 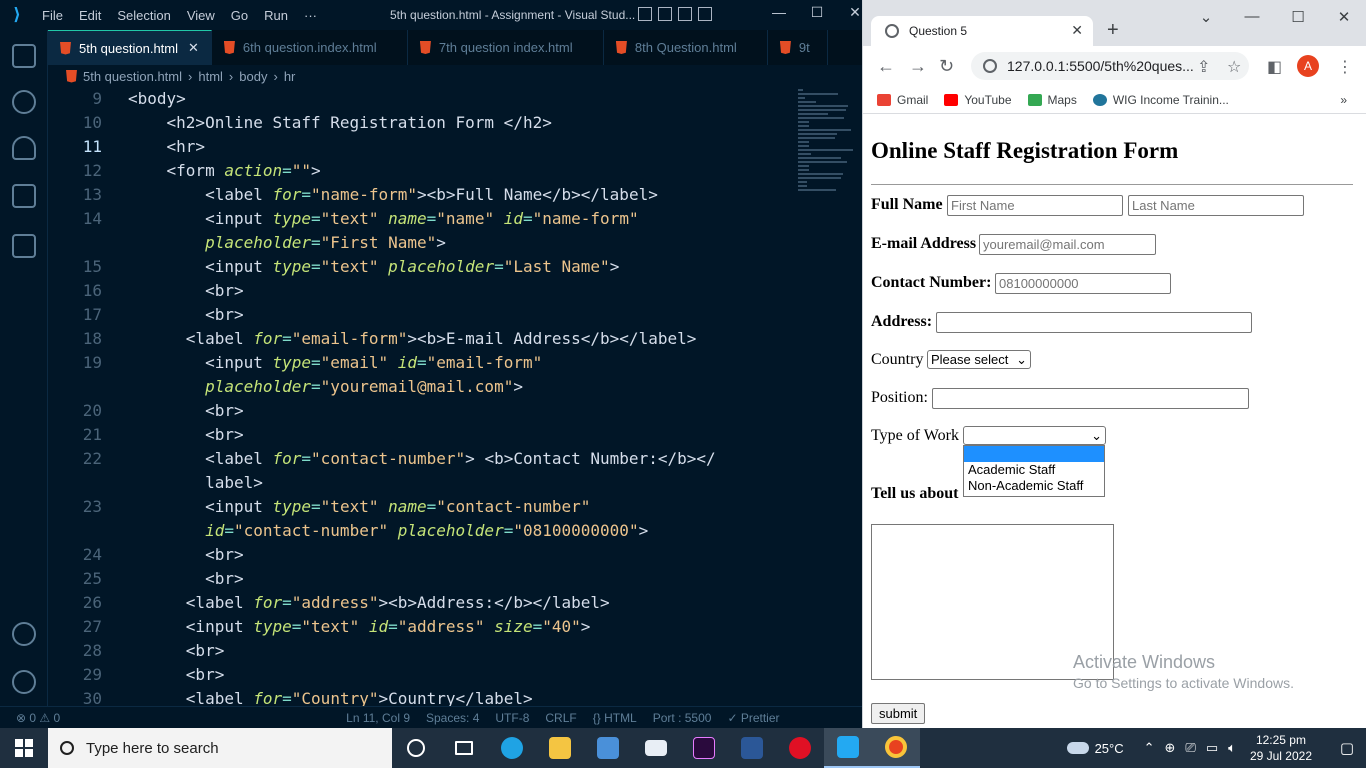 I want to click on settings-gear-icon, so click(x=24, y=682).